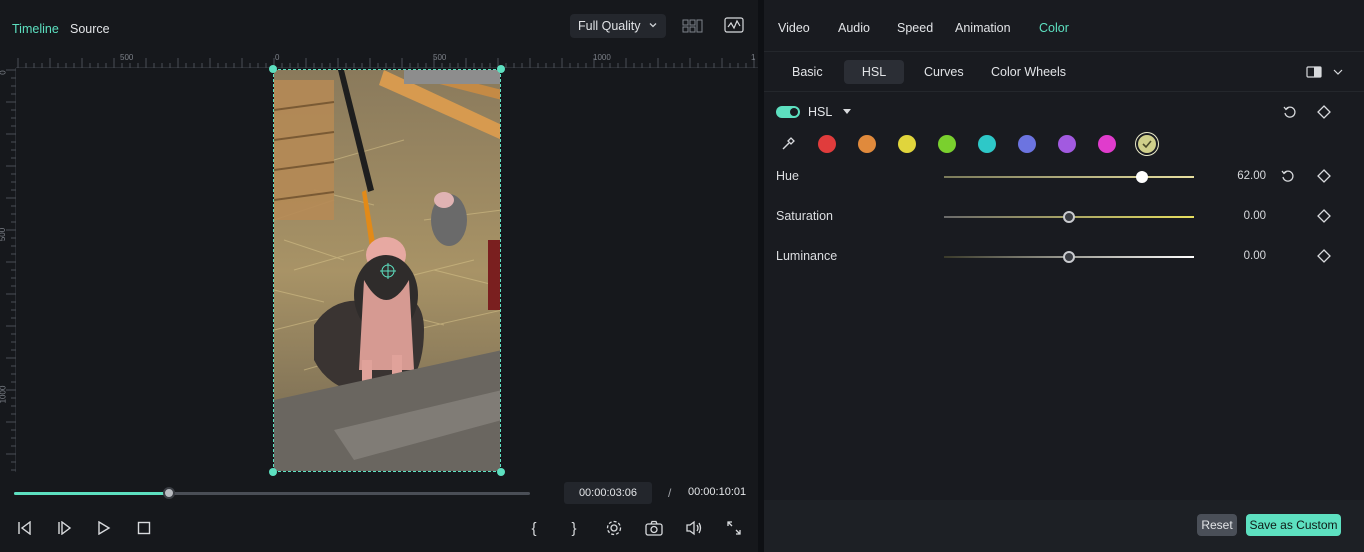  I want to click on quality-dropdown: Full Quality, so click(618, 26).